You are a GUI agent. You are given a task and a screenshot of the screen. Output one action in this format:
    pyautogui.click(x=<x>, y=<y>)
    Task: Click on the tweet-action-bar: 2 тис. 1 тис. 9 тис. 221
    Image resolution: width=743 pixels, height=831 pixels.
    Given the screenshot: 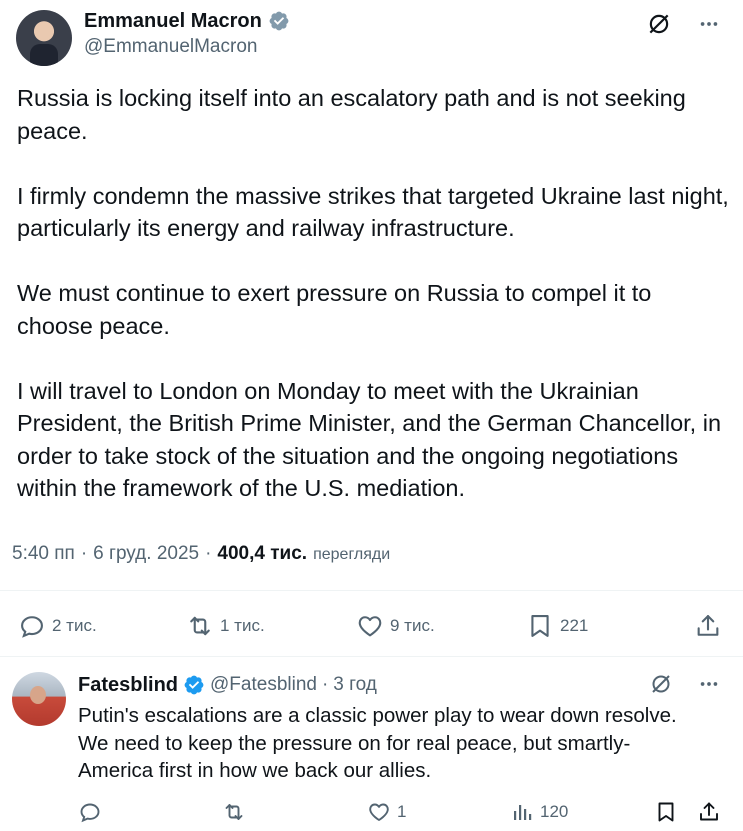 What is the action you would take?
    pyautogui.click(x=371, y=627)
    